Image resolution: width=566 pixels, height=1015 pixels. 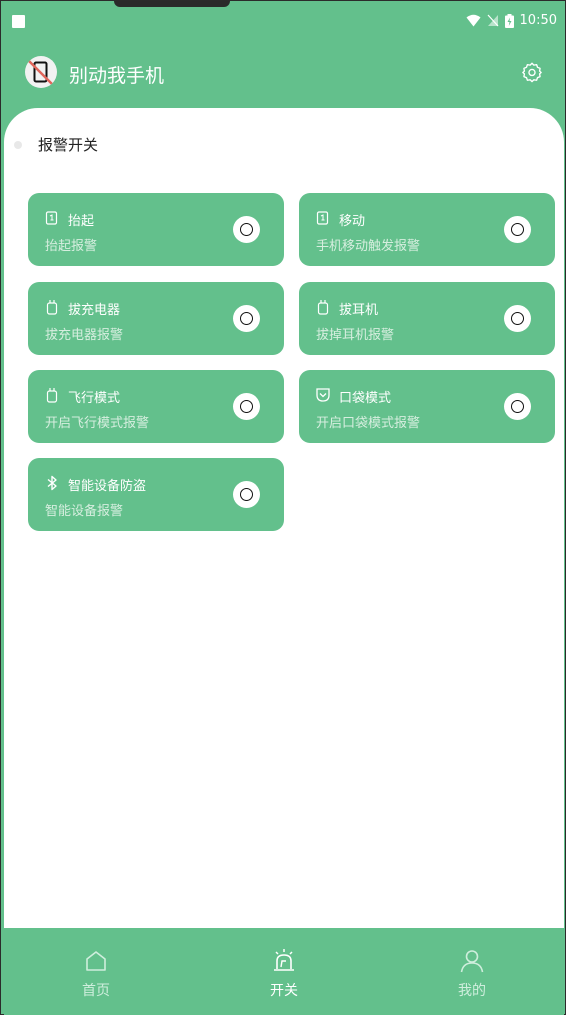 What do you see at coordinates (84, 335) in the screenshot?
I see `card-subtitle: 拔充电器报警` at bounding box center [84, 335].